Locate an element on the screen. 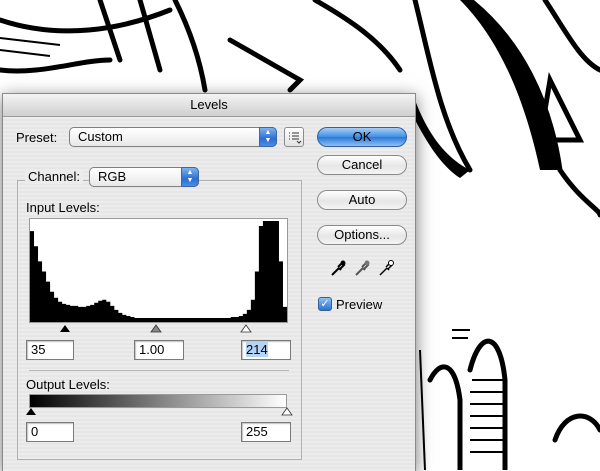  preset-dropdown: Custom ▲ ▼ is located at coordinates (173, 137).